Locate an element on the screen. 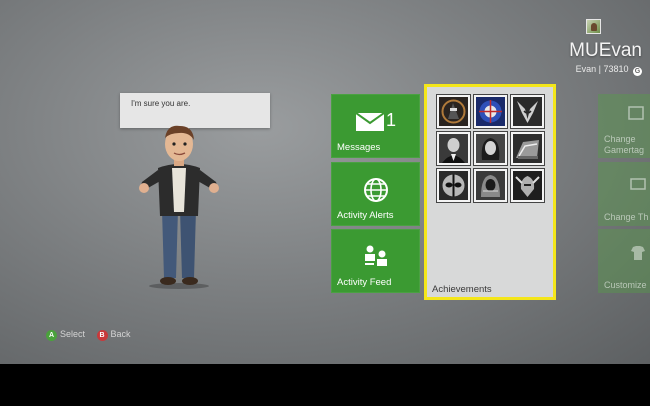 The height and width of the screenshot is (406, 650). gamertag: MUEvan is located at coordinates (605, 50).